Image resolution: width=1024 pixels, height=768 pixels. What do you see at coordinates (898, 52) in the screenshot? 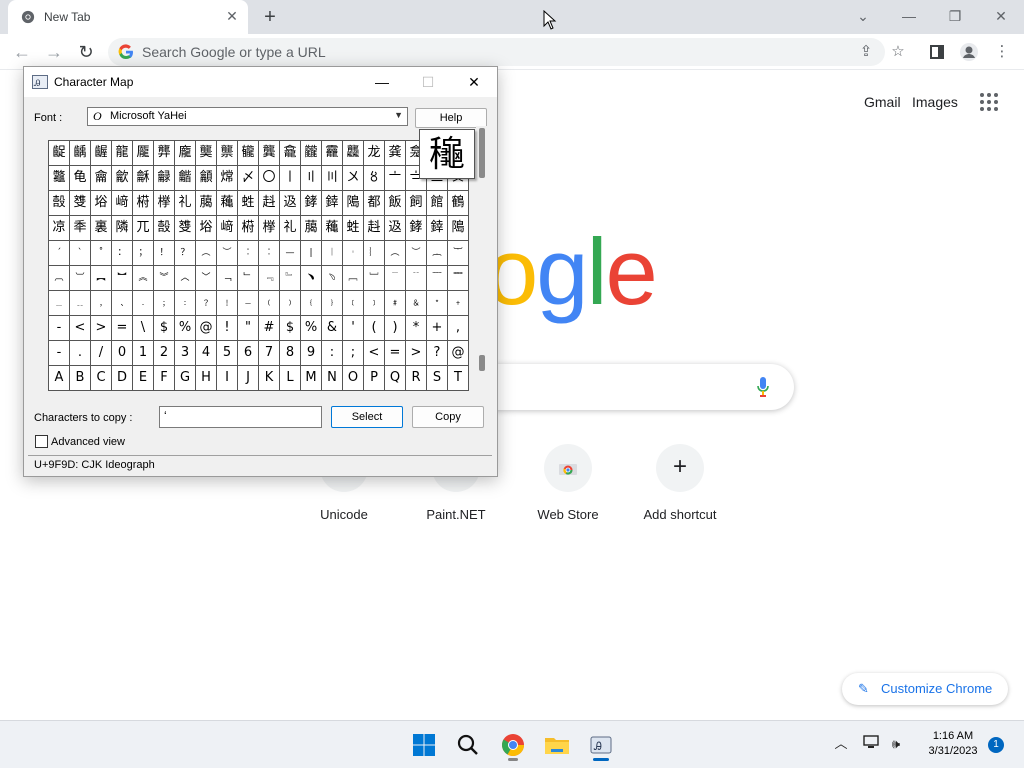
I see `bookmark-star-icon: ☆` at bounding box center [898, 52].